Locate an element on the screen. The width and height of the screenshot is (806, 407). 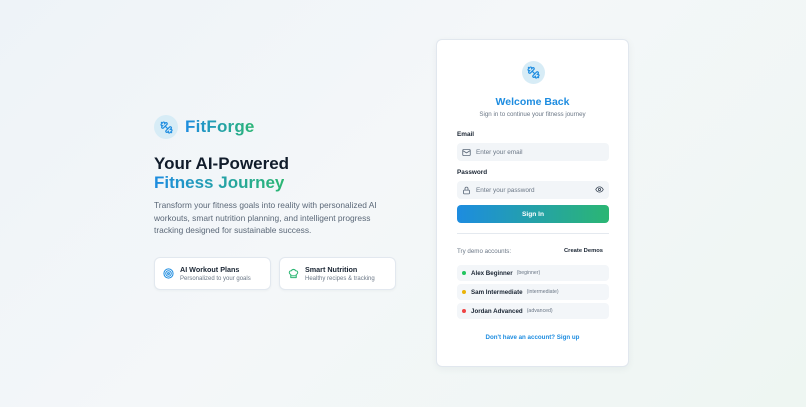
brand-name: FitForge is located at coordinates (220, 126).